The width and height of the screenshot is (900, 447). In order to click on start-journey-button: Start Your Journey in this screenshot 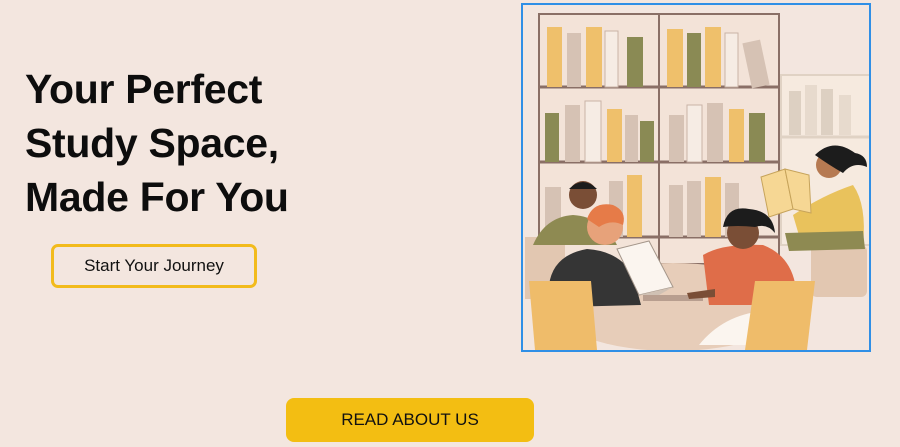, I will do `click(154, 266)`.